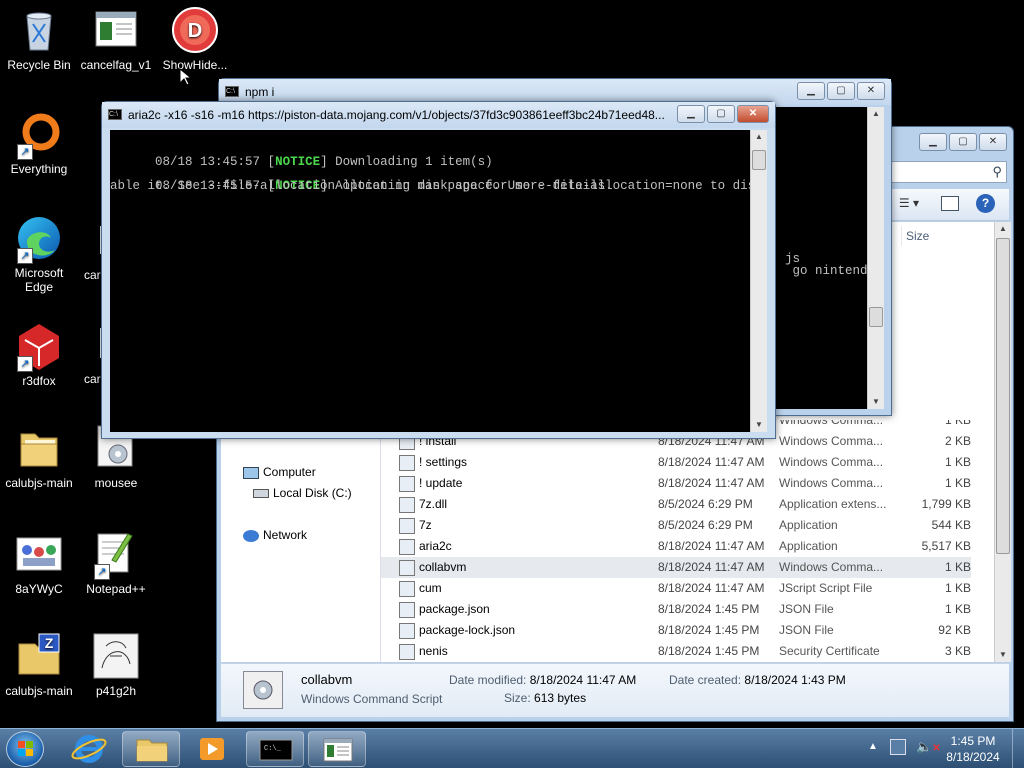 The height and width of the screenshot is (768, 1024). I want to click on taskbar-document, so click(337, 749).